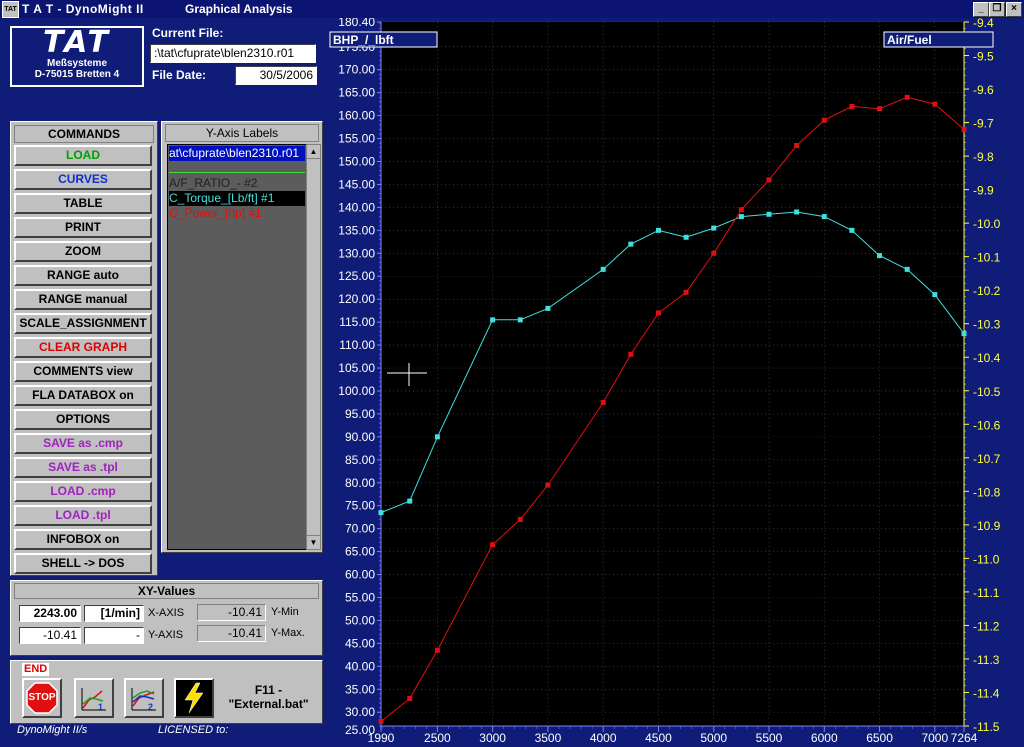  What do you see at coordinates (10, 9) in the screenshot?
I see `app-icon: TAT` at bounding box center [10, 9].